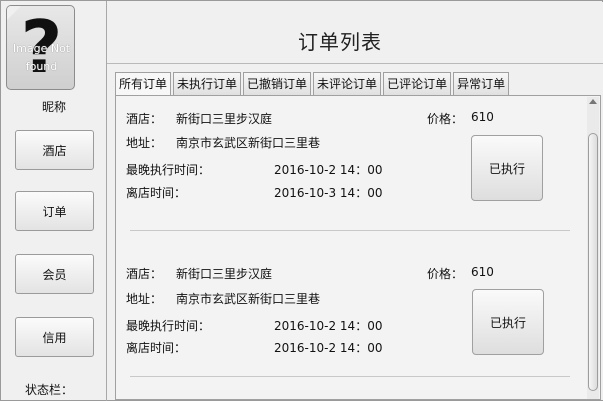 Image resolution: width=603 pixels, height=401 pixels. Describe the element at coordinates (54, 211) in the screenshot. I see `order-button: 订单` at that location.